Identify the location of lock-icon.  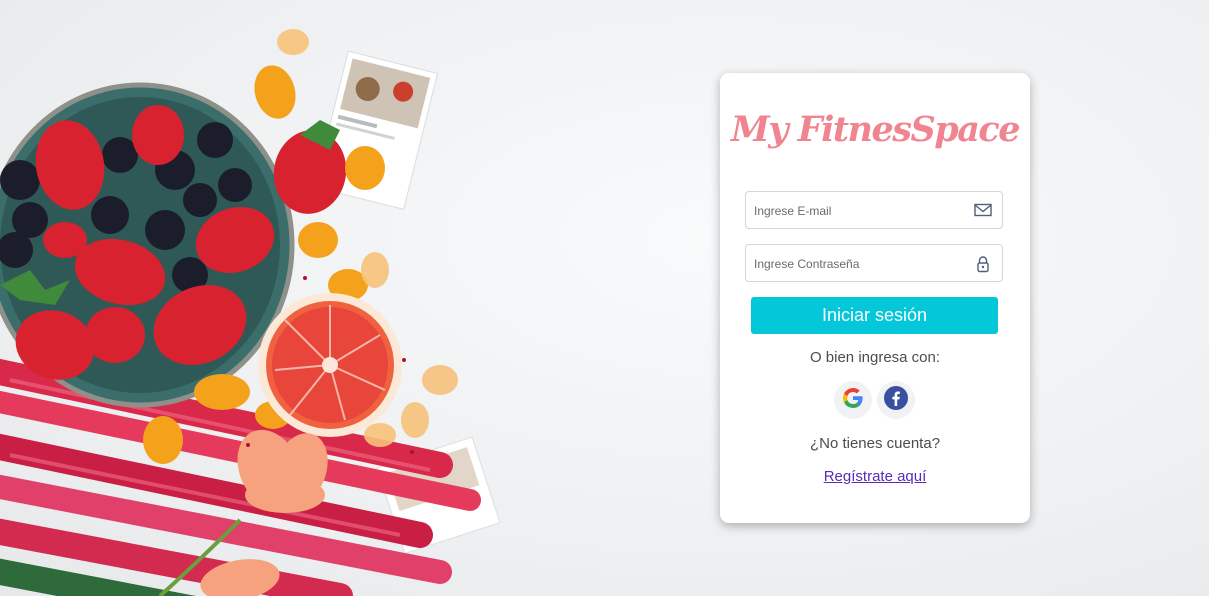
(983, 264).